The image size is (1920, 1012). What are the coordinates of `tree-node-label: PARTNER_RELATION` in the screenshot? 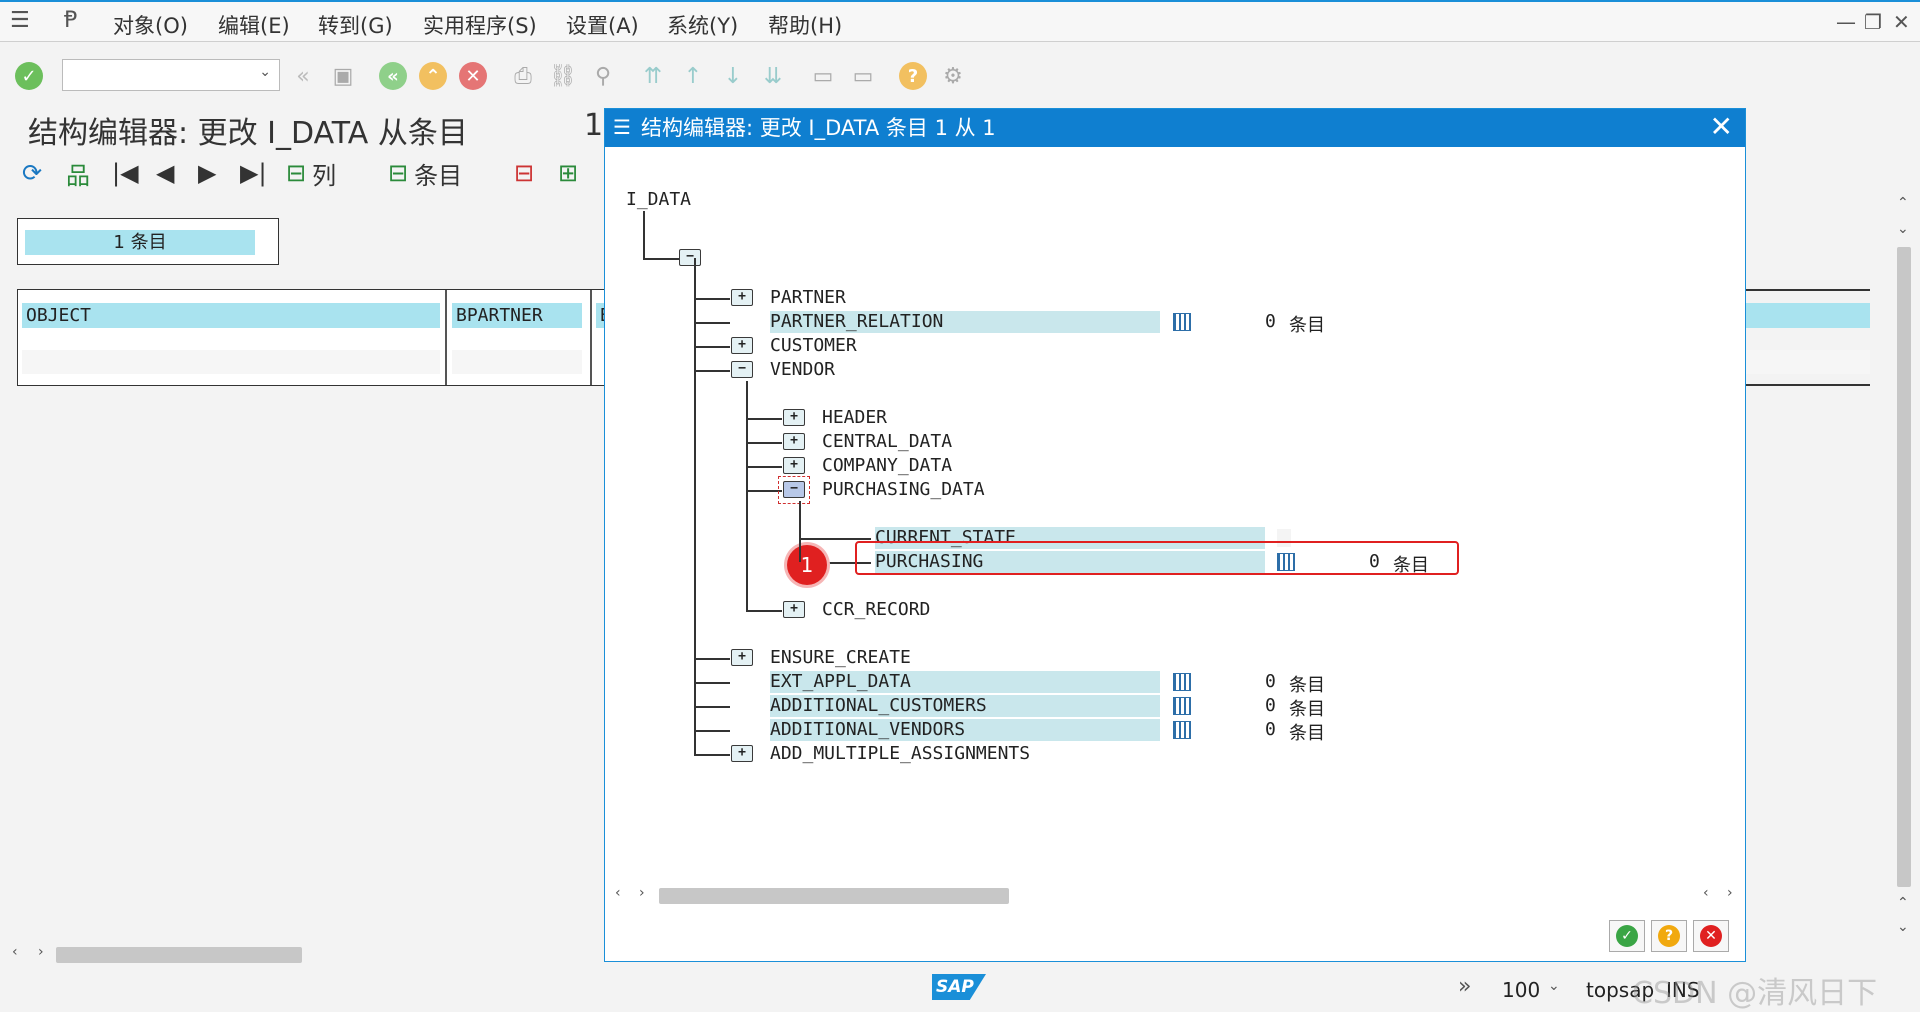 It's located at (965, 322).